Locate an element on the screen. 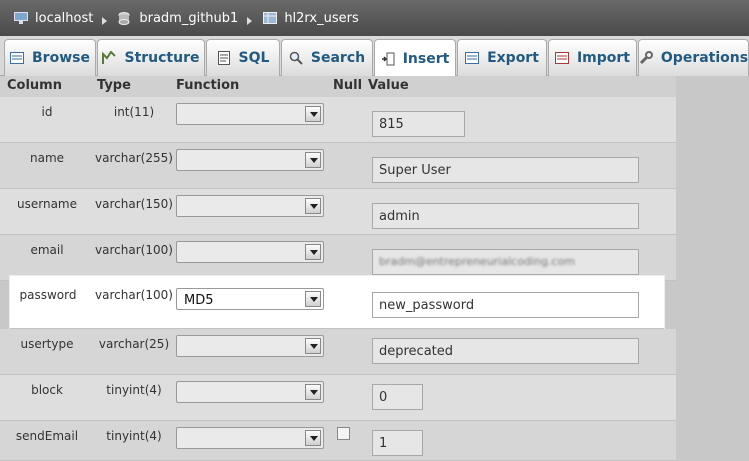  tab-operations: Operations is located at coordinates (693, 57).